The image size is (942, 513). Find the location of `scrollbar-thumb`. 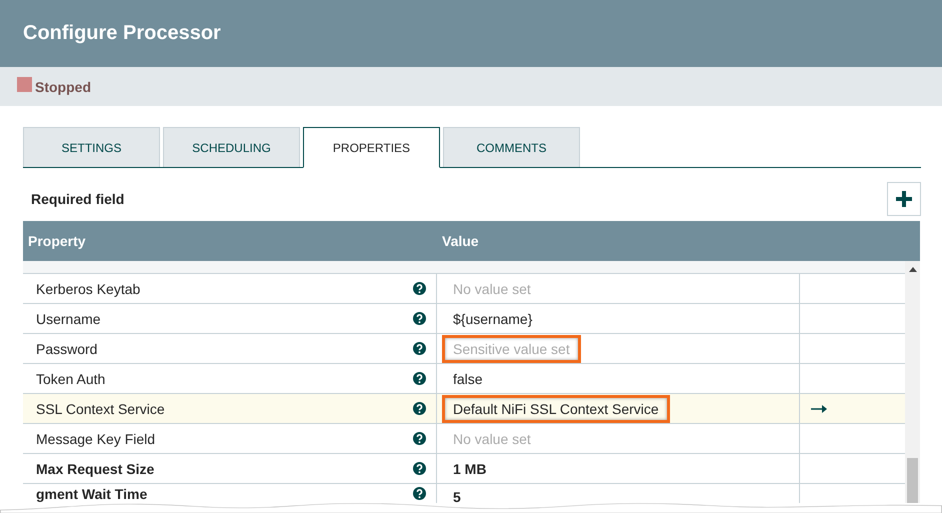

scrollbar-thumb is located at coordinates (912, 480).